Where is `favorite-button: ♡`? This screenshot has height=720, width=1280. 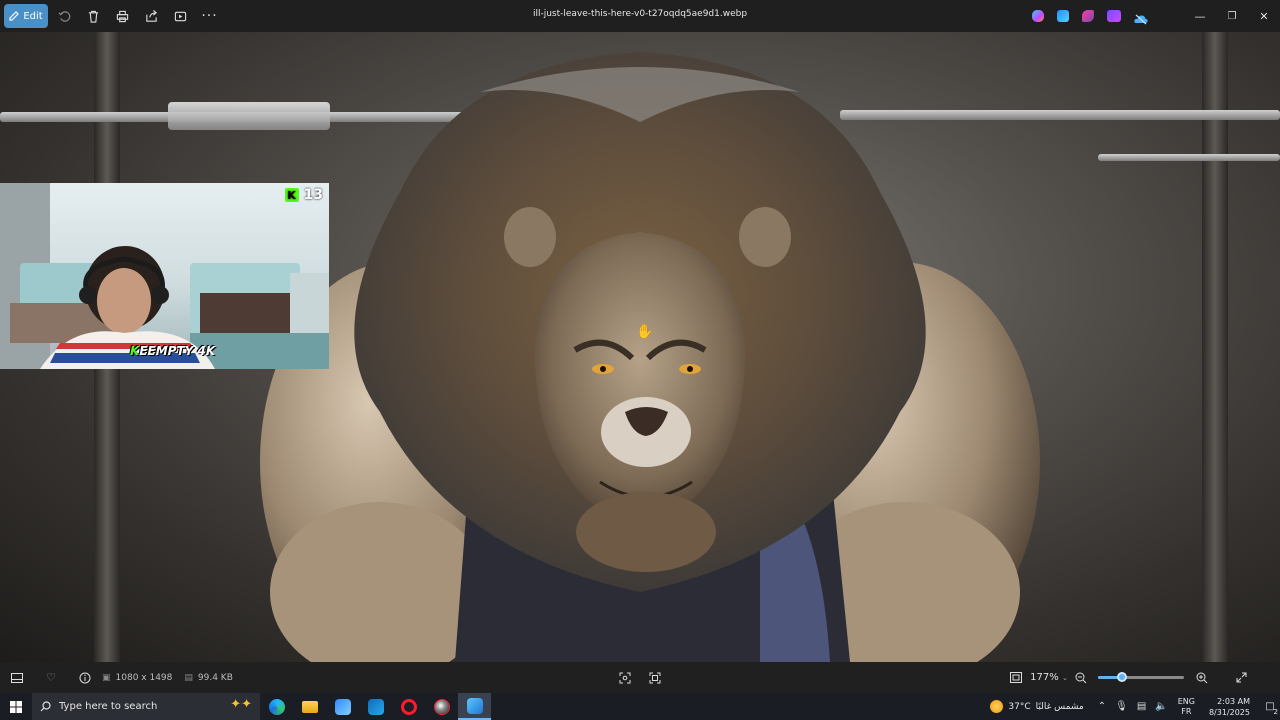 favorite-button: ♡ is located at coordinates (51, 677).